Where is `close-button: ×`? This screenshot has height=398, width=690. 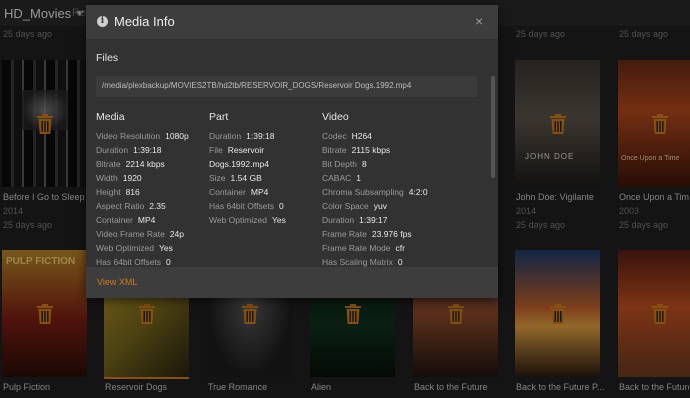 close-button: × is located at coordinates (479, 21).